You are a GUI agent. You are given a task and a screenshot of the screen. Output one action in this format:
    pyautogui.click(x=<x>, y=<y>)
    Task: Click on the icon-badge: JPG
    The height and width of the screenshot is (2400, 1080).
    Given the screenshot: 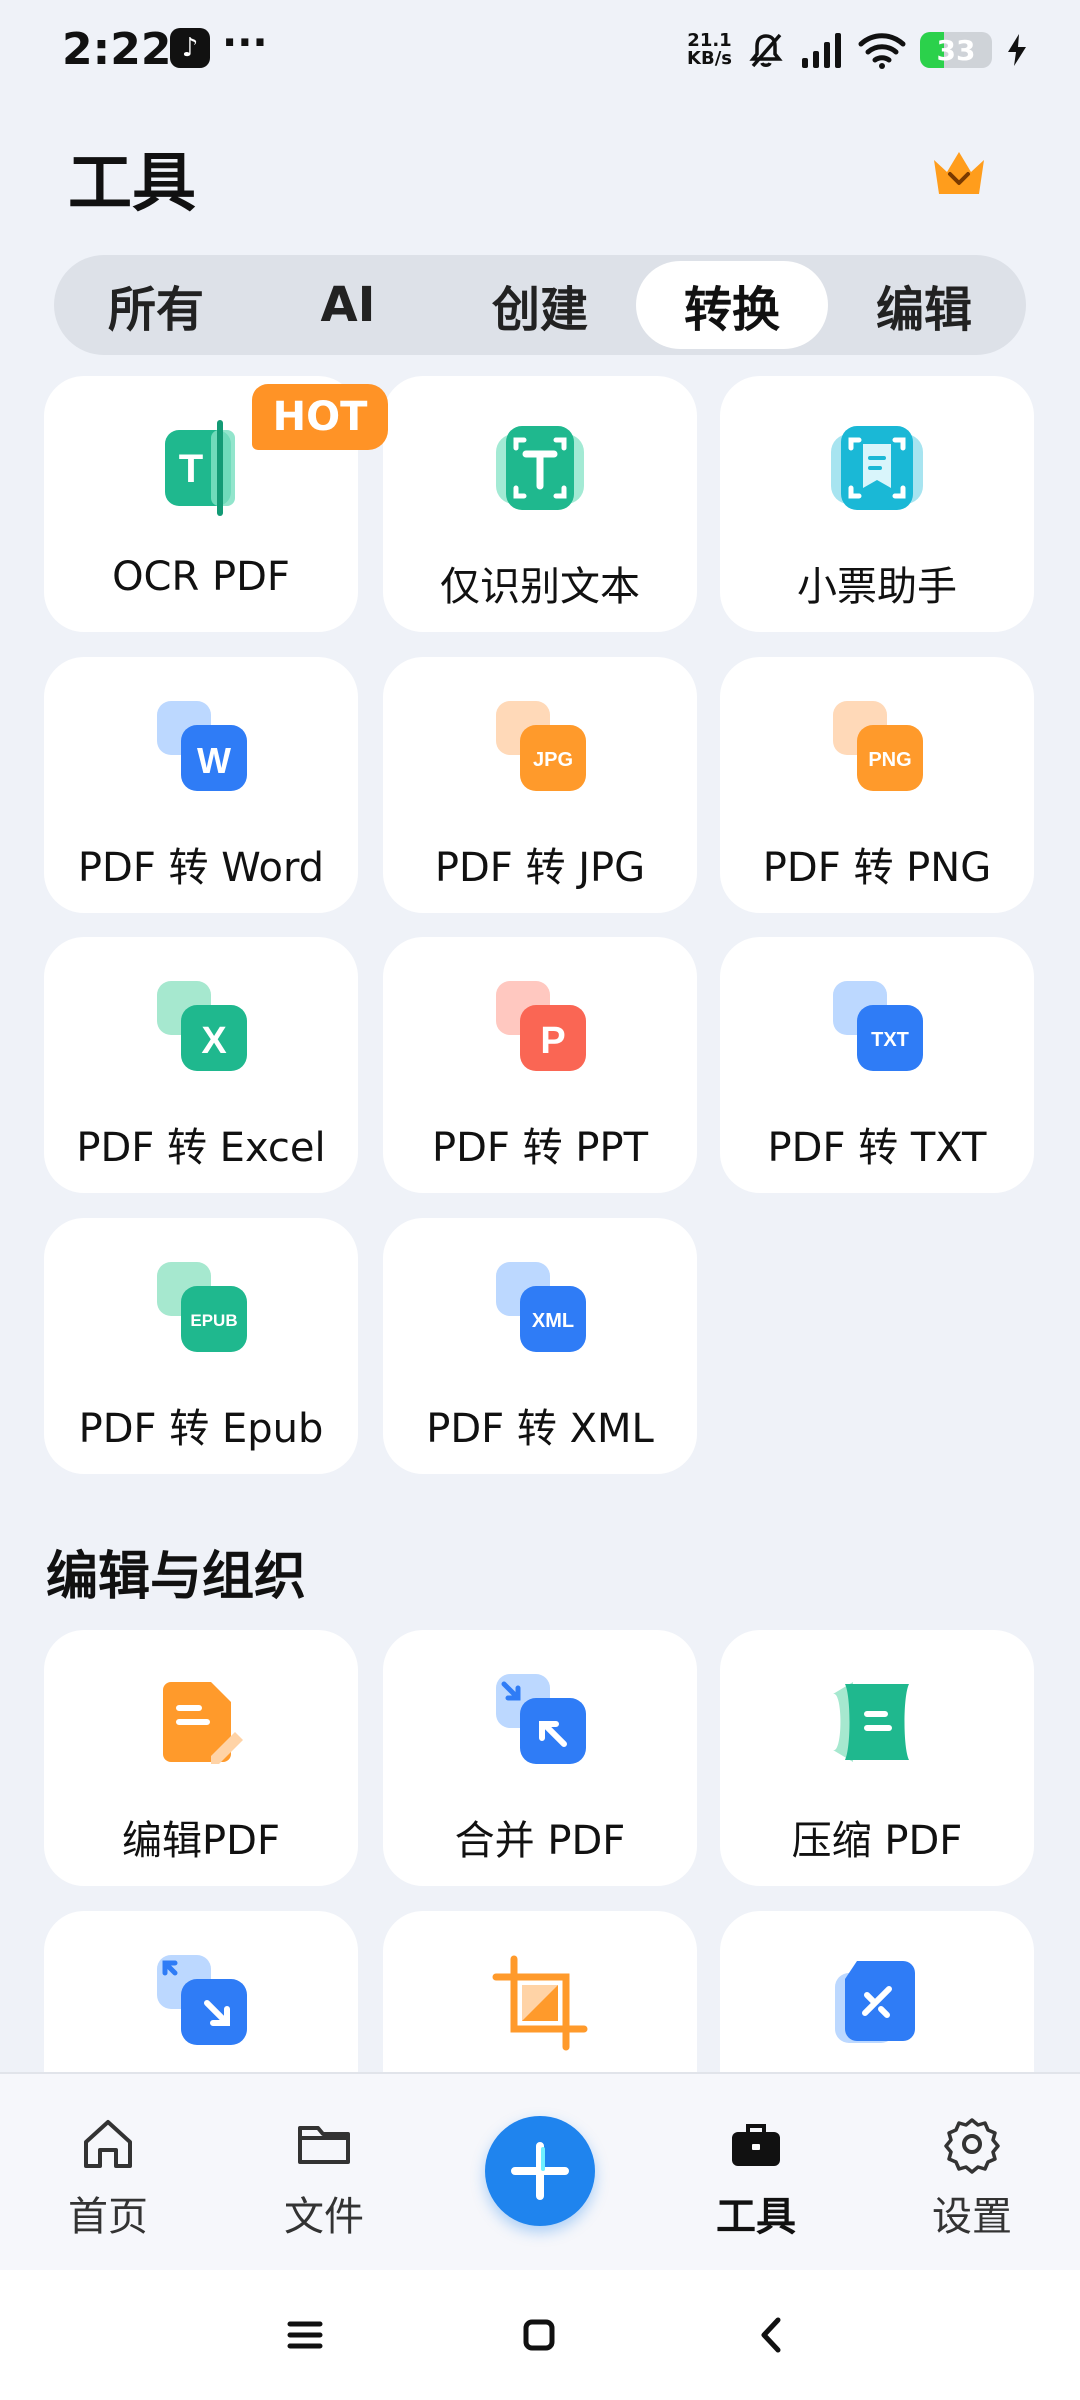 What is the action you would take?
    pyautogui.click(x=553, y=760)
    